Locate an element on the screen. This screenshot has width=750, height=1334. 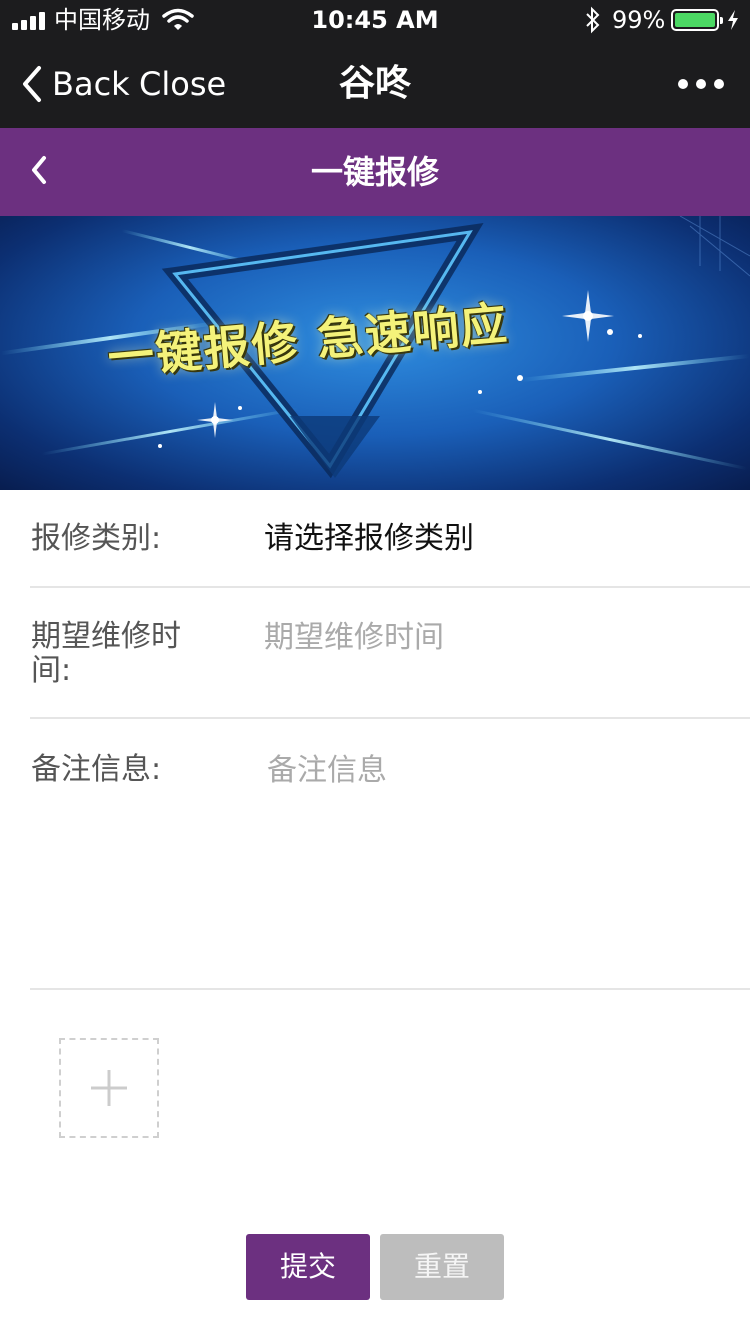
category-row: 报修类别: 请选择报修类别 is located at coordinates (375, 539).